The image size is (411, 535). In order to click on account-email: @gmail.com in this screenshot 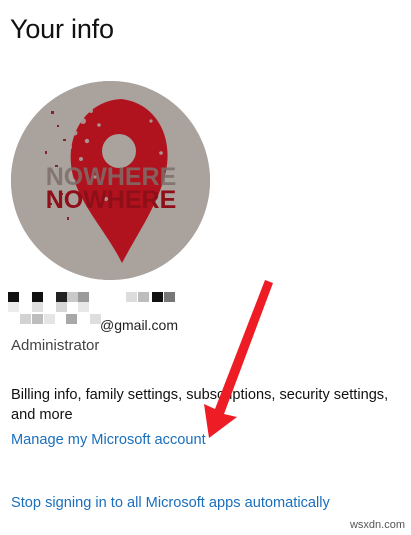, I will do `click(139, 325)`.